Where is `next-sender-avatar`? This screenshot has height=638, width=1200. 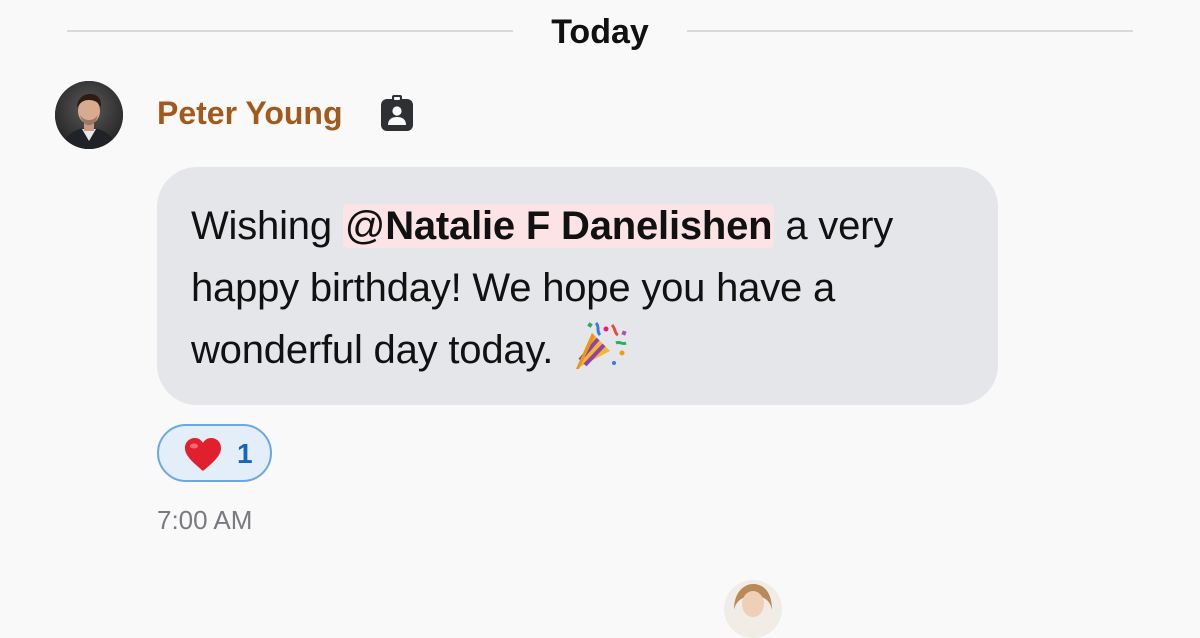
next-sender-avatar is located at coordinates (753, 609).